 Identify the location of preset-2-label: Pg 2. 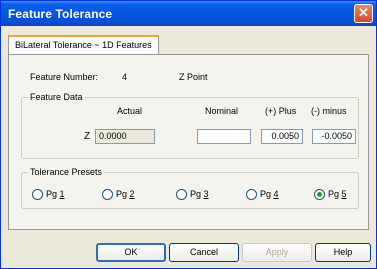
(125, 194).